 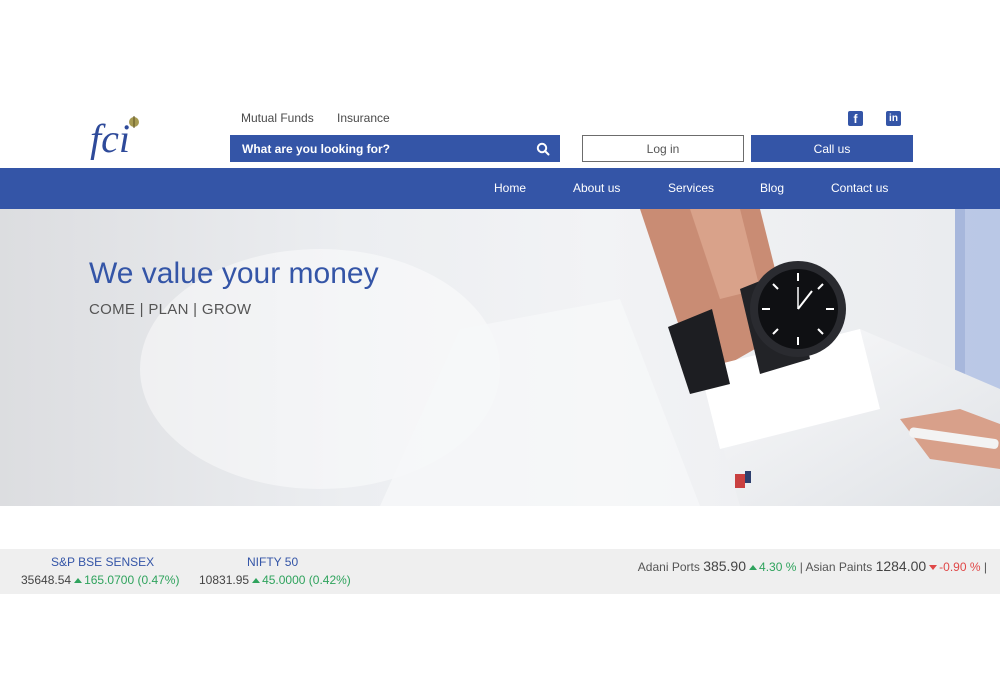 I want to click on down-arrow-icon, so click(x=933, y=567).